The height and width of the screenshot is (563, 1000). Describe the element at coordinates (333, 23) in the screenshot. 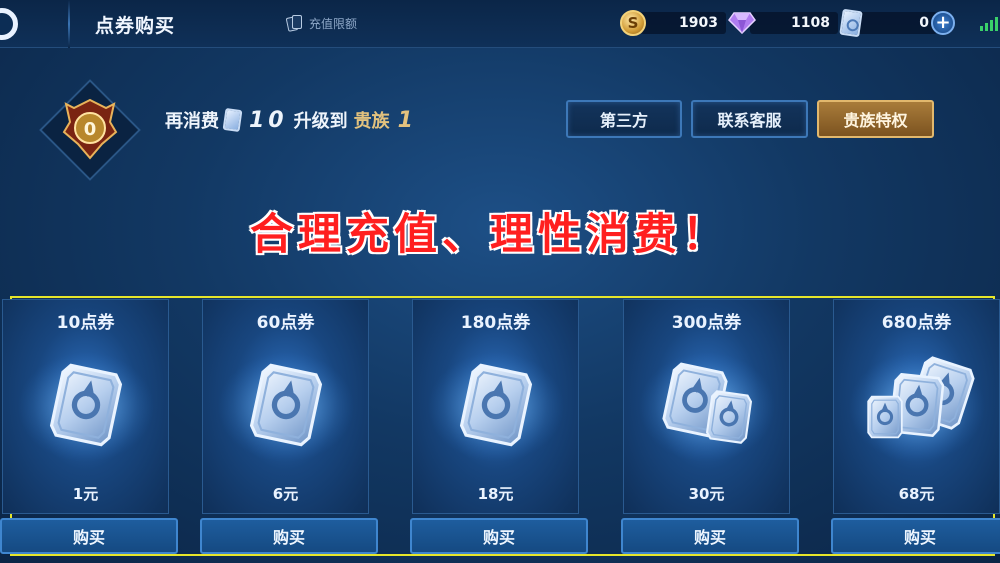

I see `recharge-limit-label: 充值限额` at that location.